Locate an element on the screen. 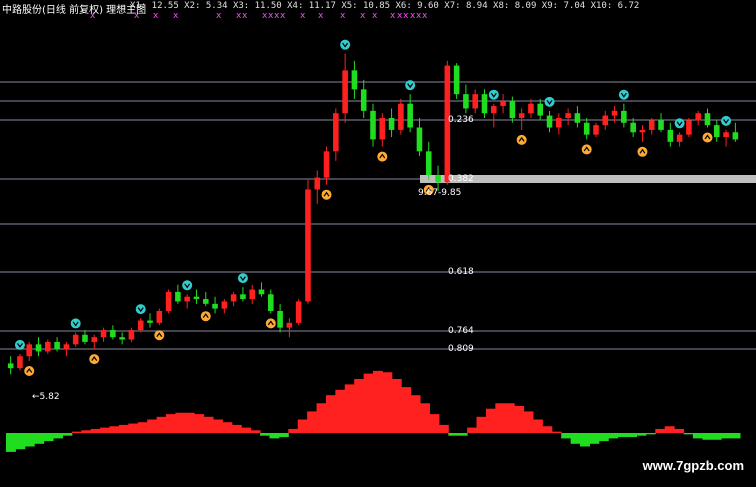 The height and width of the screenshot is (487, 756). fib-level-label: 0.236 is located at coordinates (461, 120).